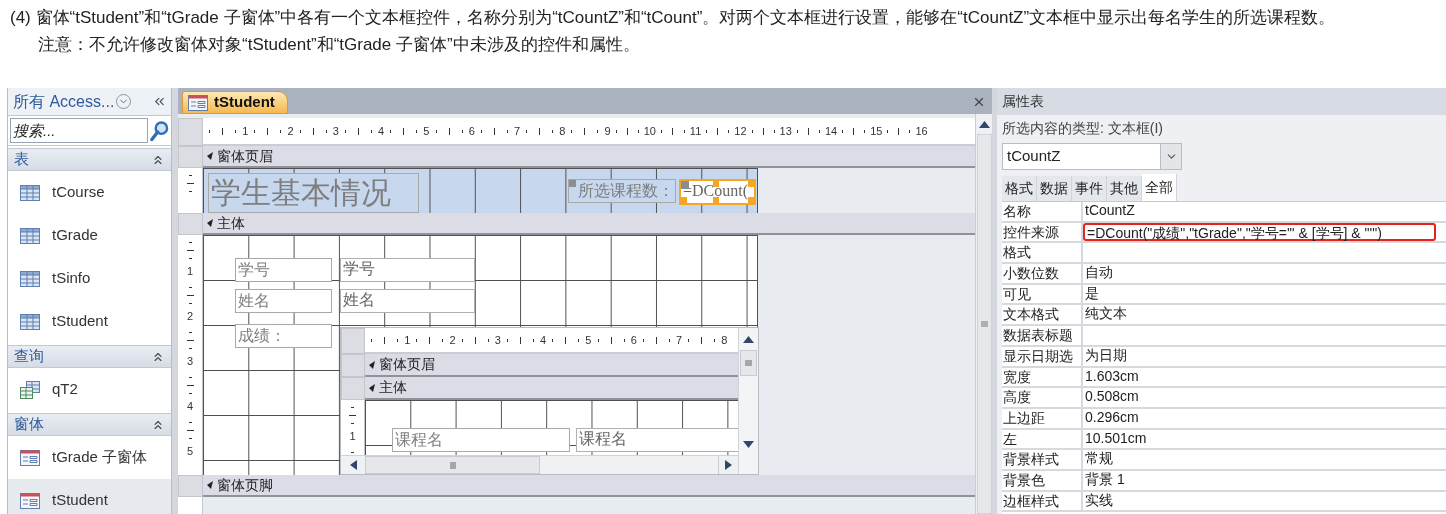  What do you see at coordinates (1264, 459) in the screenshot?
I see `property-value: 常规` at bounding box center [1264, 459].